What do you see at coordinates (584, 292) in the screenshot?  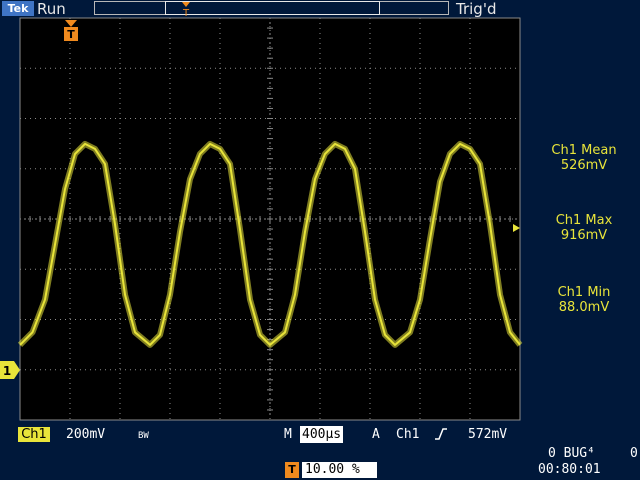 I see `measurement-ch1-min-label: Ch1 Min` at bounding box center [584, 292].